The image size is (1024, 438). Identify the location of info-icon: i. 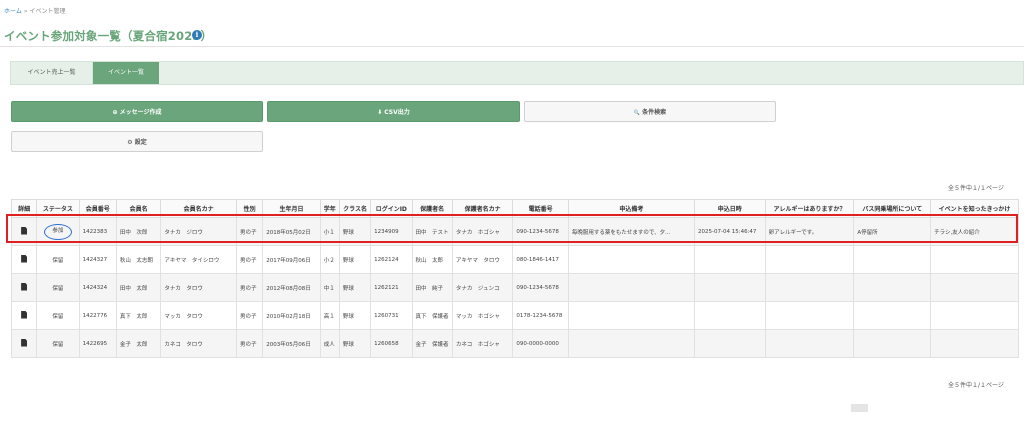
(197, 35).